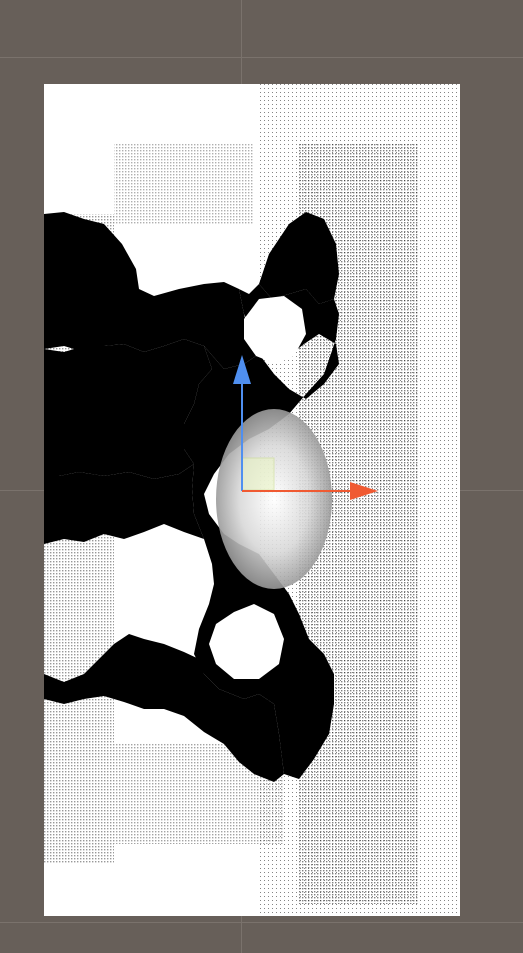  What do you see at coordinates (258, 474) in the screenshot?
I see `xy-plane-handle` at bounding box center [258, 474].